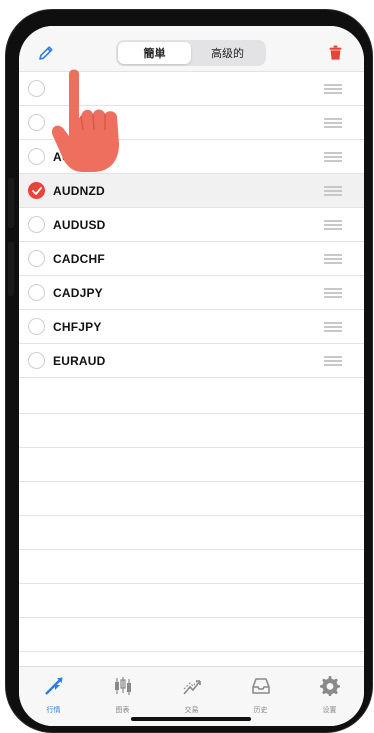 The width and height of the screenshot is (374, 733). I want to click on symbol-row: EURAUD, so click(191, 361).